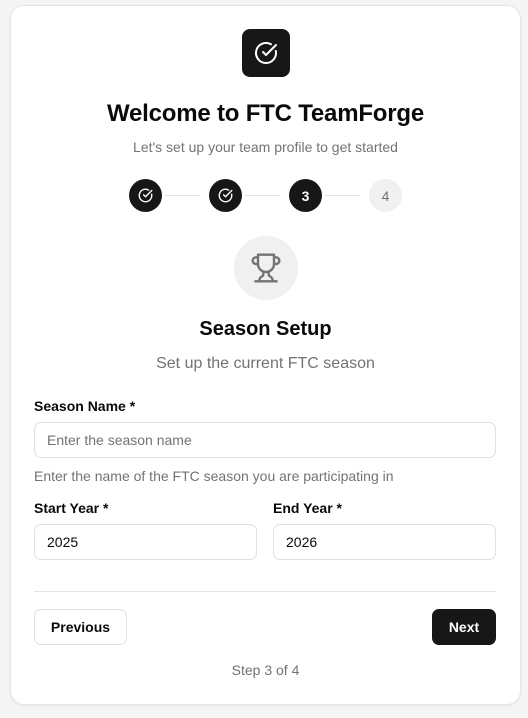 Image resolution: width=528 pixels, height=718 pixels. What do you see at coordinates (265, 363) in the screenshot?
I see `section-subtitle: Set up the current FTC season` at bounding box center [265, 363].